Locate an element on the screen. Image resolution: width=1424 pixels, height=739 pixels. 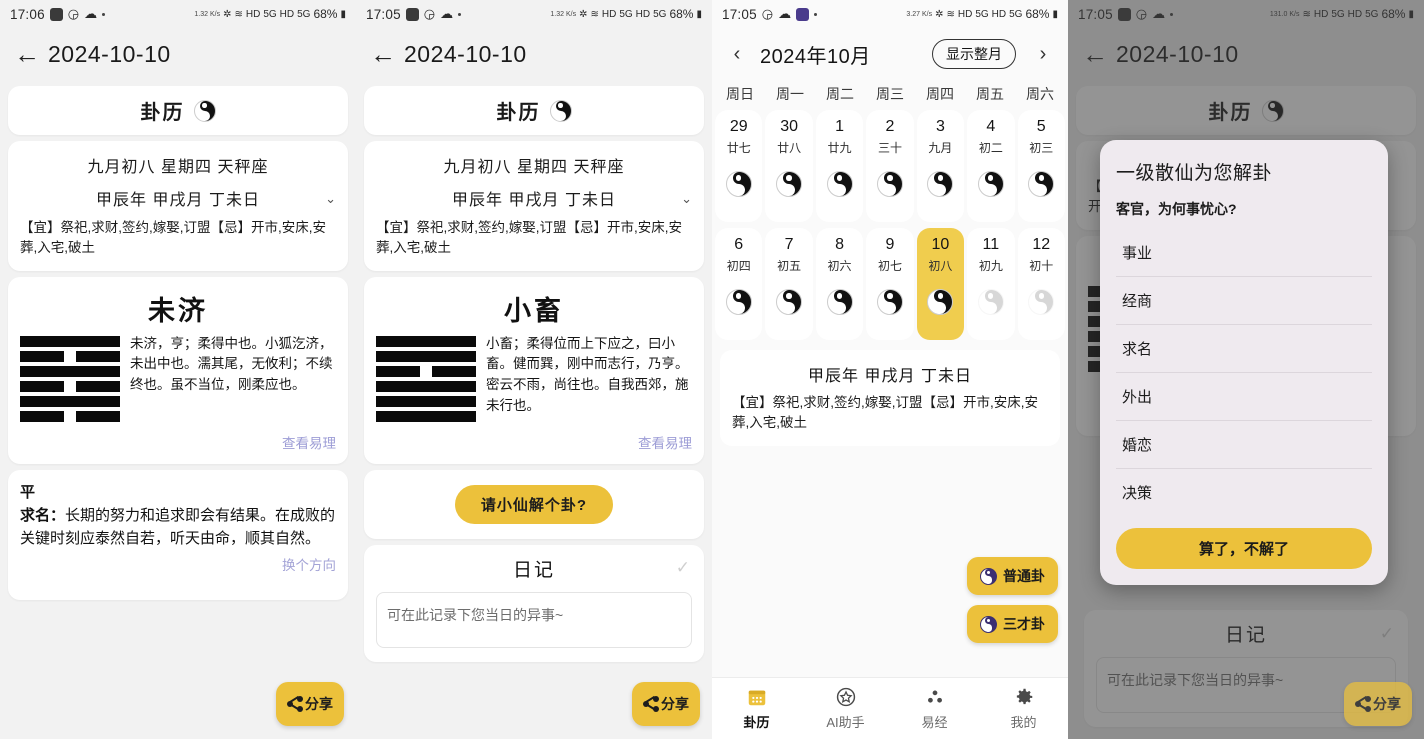
interpret-gua-dialog: 一级散仙为您解卦 客官，为何事忧心? 事业 经商 求名 外出 婚恋 决策 算了，不解了 is located at coordinates (1244, 362).